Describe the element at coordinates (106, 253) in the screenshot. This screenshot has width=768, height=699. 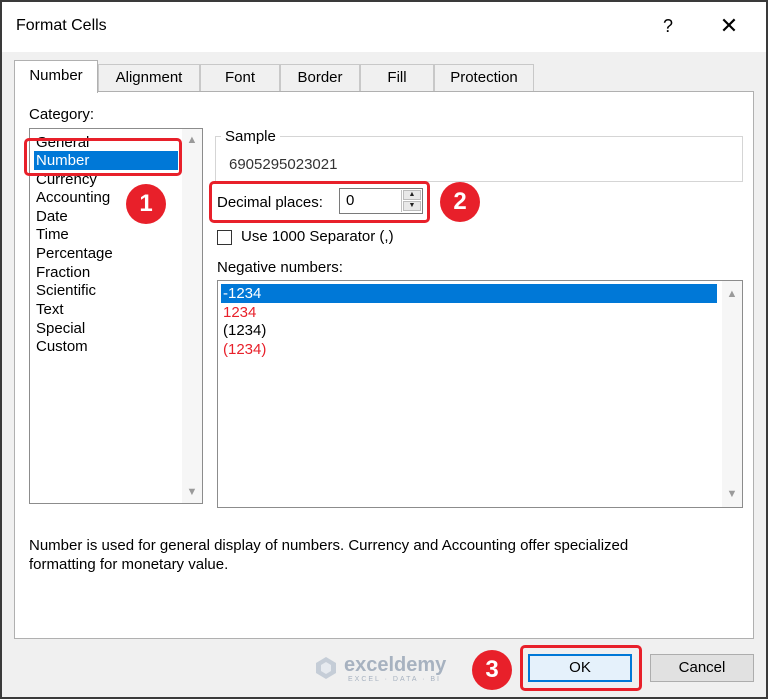
I see `category-item-percentage: Percentage` at that location.